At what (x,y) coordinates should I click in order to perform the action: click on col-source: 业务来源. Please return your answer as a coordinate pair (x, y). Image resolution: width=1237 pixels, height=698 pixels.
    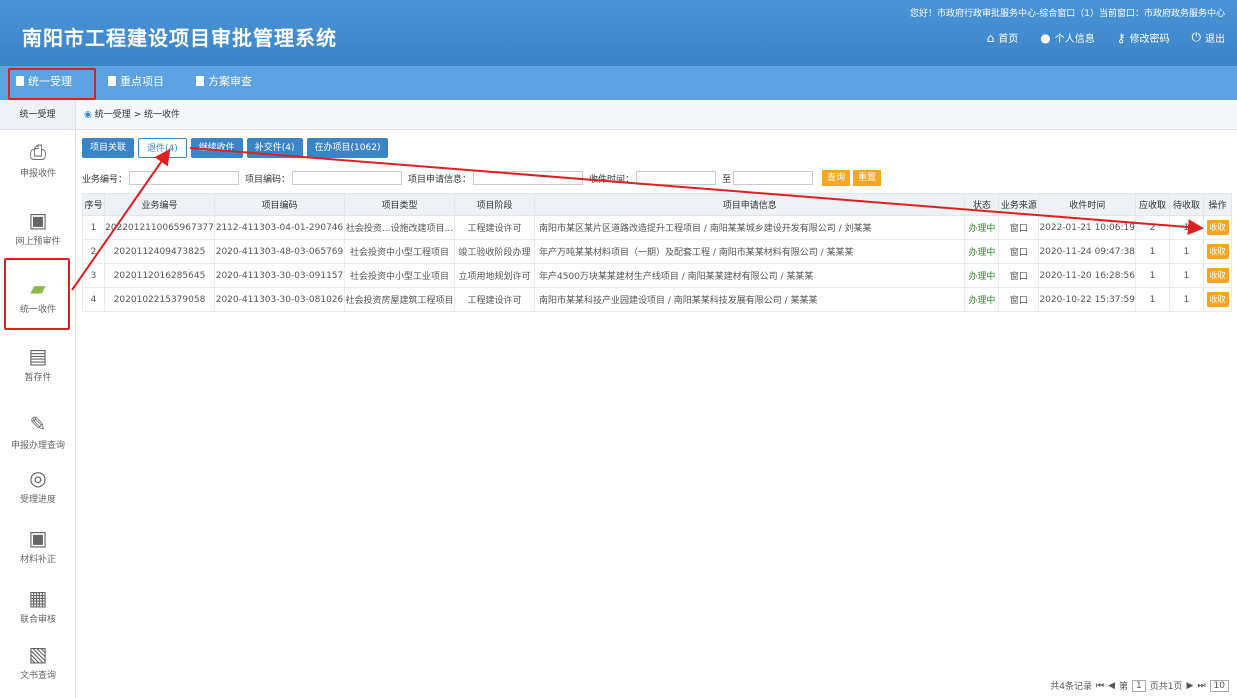
    Looking at the image, I should click on (1019, 204).